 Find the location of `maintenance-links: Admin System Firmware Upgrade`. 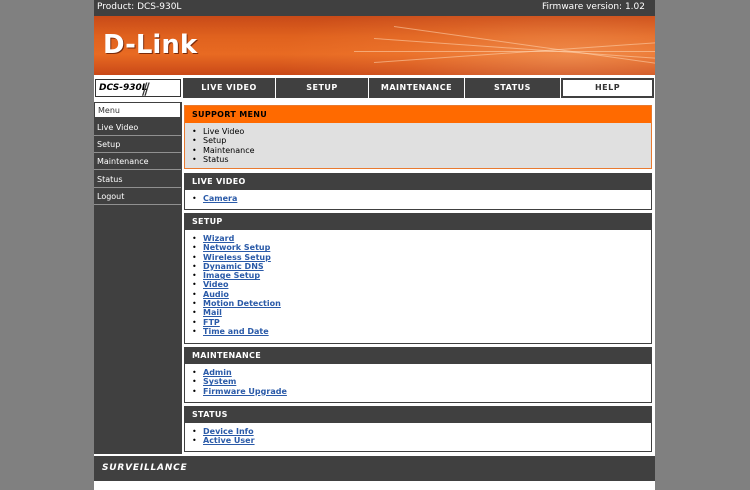

maintenance-links: Admin System Firmware Upgrade is located at coordinates (418, 381).